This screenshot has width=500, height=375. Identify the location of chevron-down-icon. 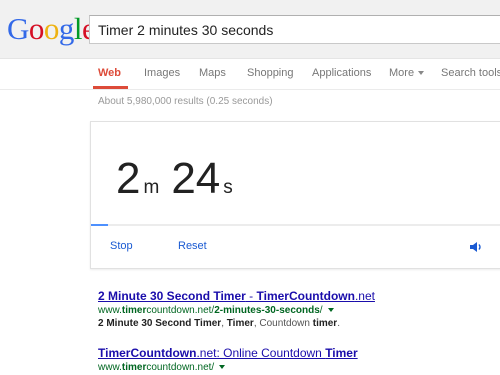
(421, 73).